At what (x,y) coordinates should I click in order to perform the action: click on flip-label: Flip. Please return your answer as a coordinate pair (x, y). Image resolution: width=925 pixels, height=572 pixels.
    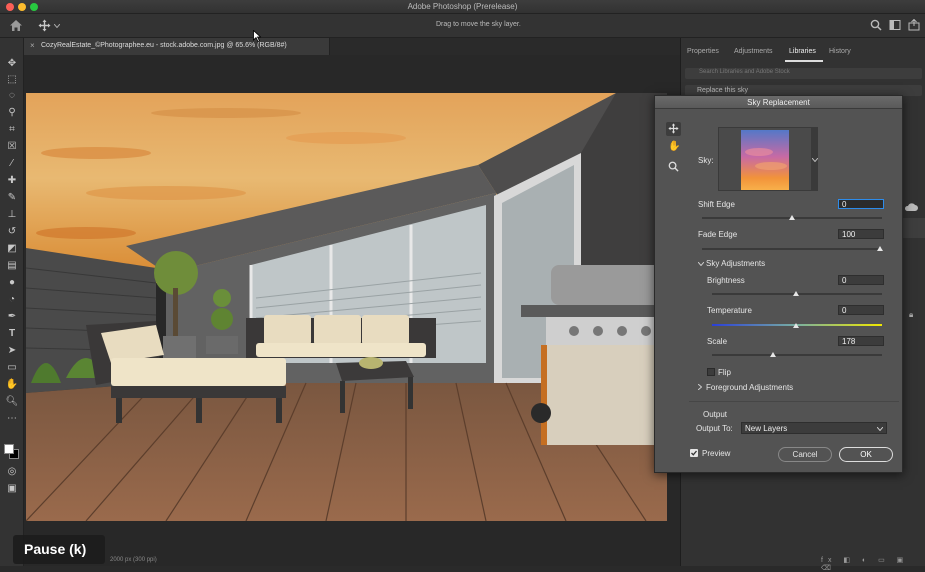
    Looking at the image, I should click on (724, 372).